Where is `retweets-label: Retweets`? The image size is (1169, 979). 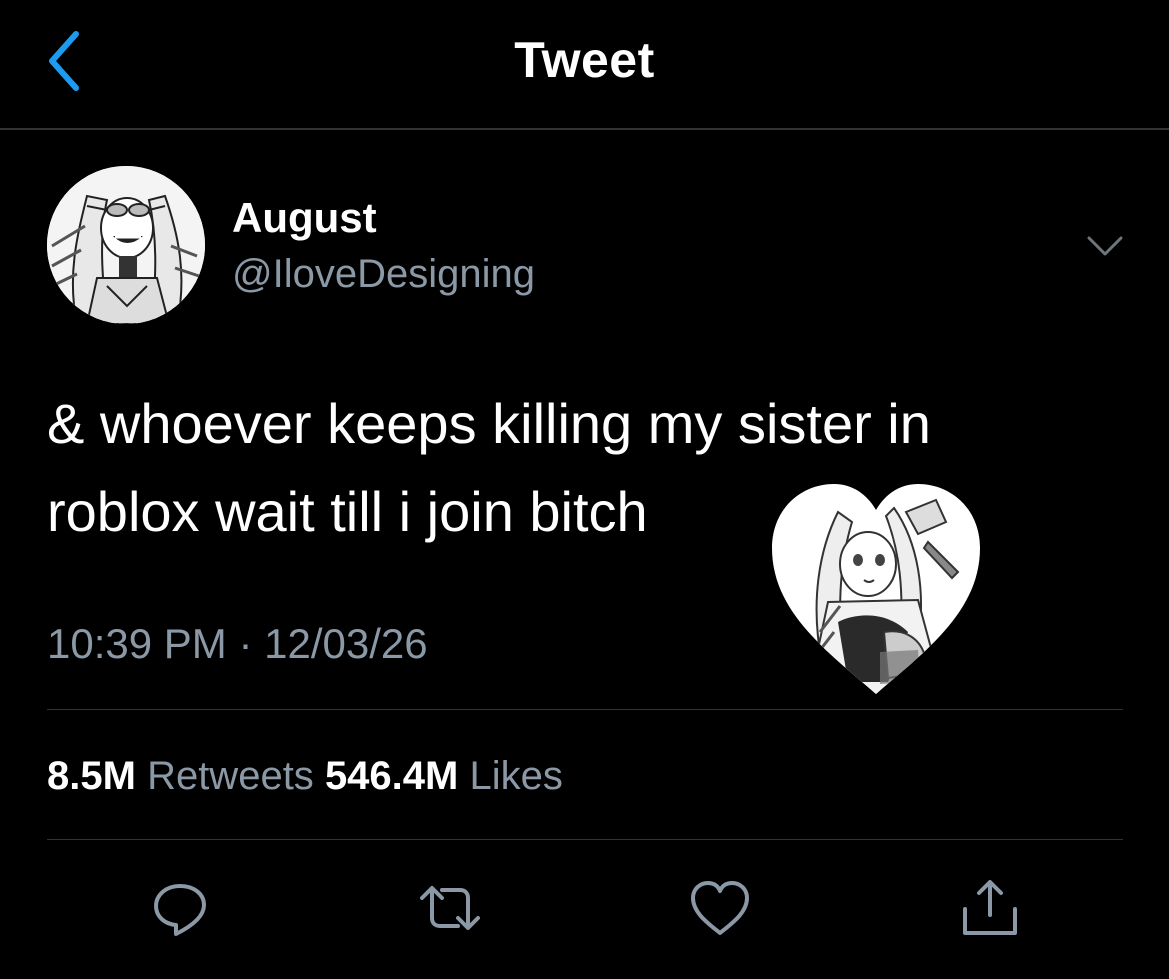
retweets-label: Retweets is located at coordinates (230, 776).